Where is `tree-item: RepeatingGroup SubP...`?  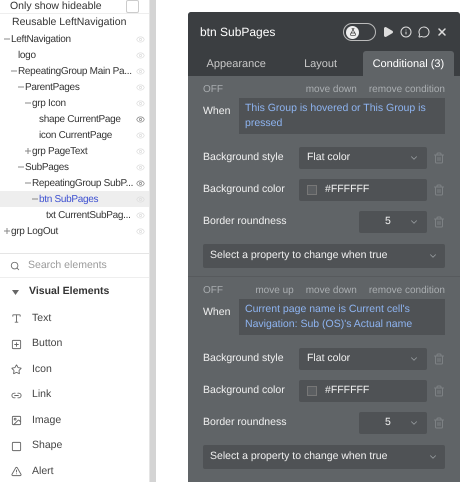 tree-item: RepeatingGroup SubP... is located at coordinates (84, 183).